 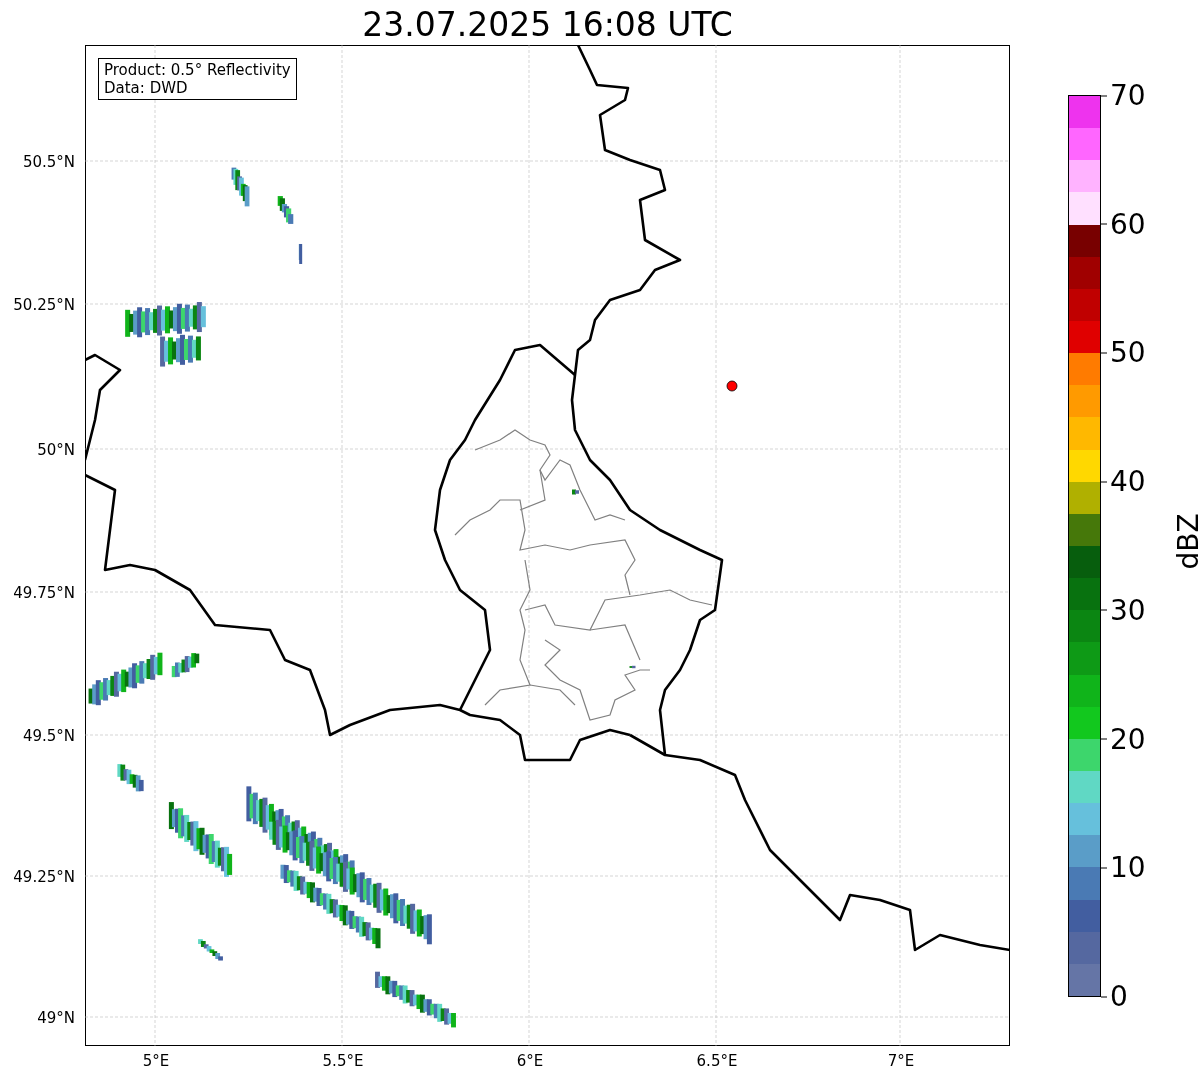 I want to click on axis-tick-label: 5°E, so click(x=156, y=1061).